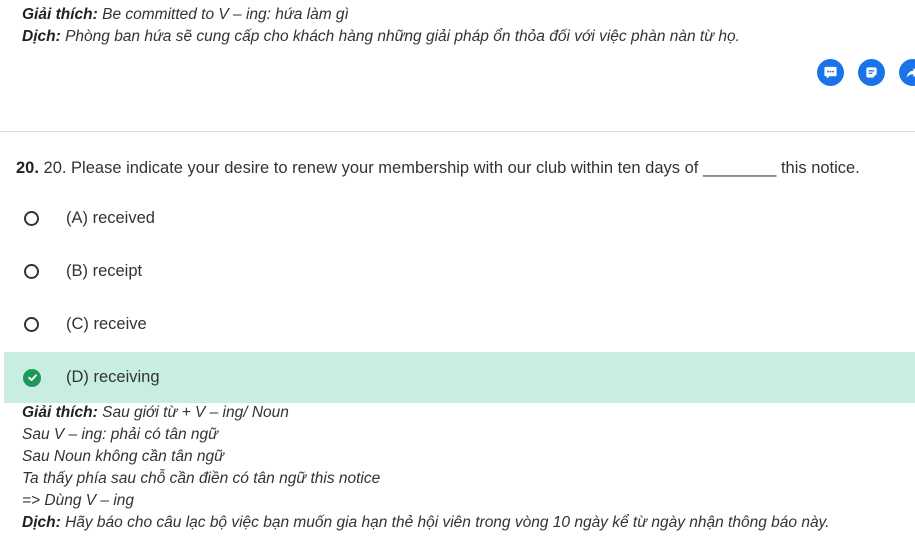 The image size is (915, 538). What do you see at coordinates (457, 131) in the screenshot?
I see `section-divider` at bounding box center [457, 131].